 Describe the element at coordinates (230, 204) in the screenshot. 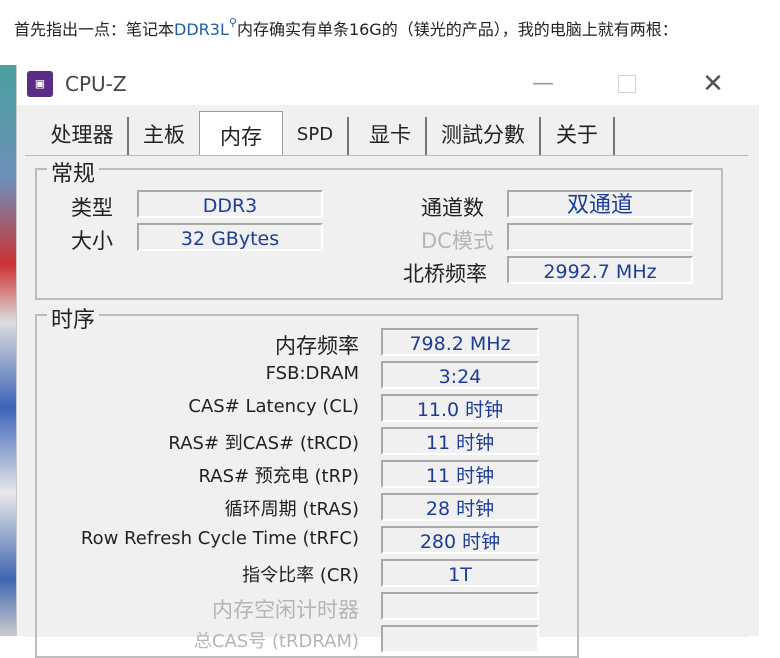

I see `type-value: DDR3` at that location.